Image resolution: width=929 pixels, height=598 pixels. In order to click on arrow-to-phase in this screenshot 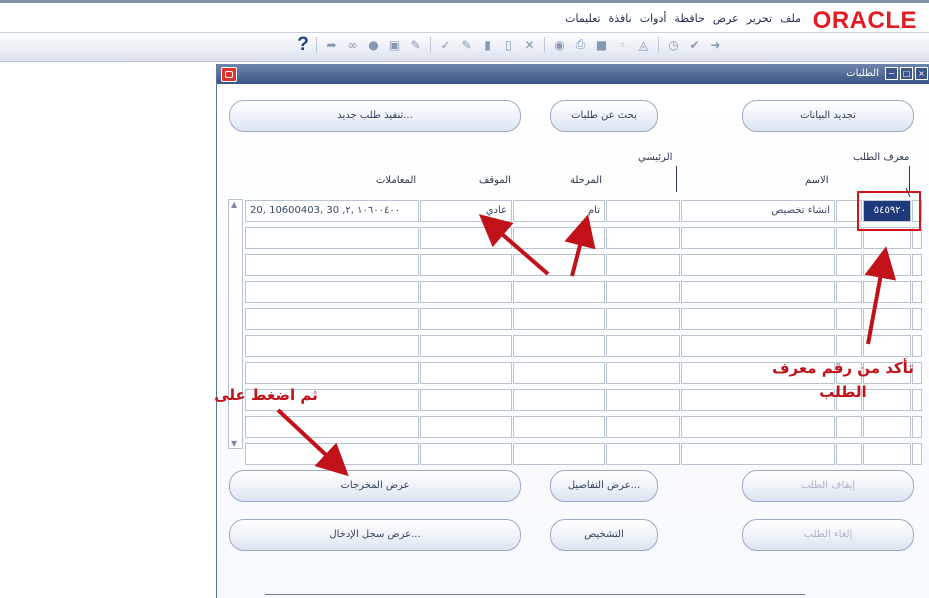, I will do `click(580, 245)`.